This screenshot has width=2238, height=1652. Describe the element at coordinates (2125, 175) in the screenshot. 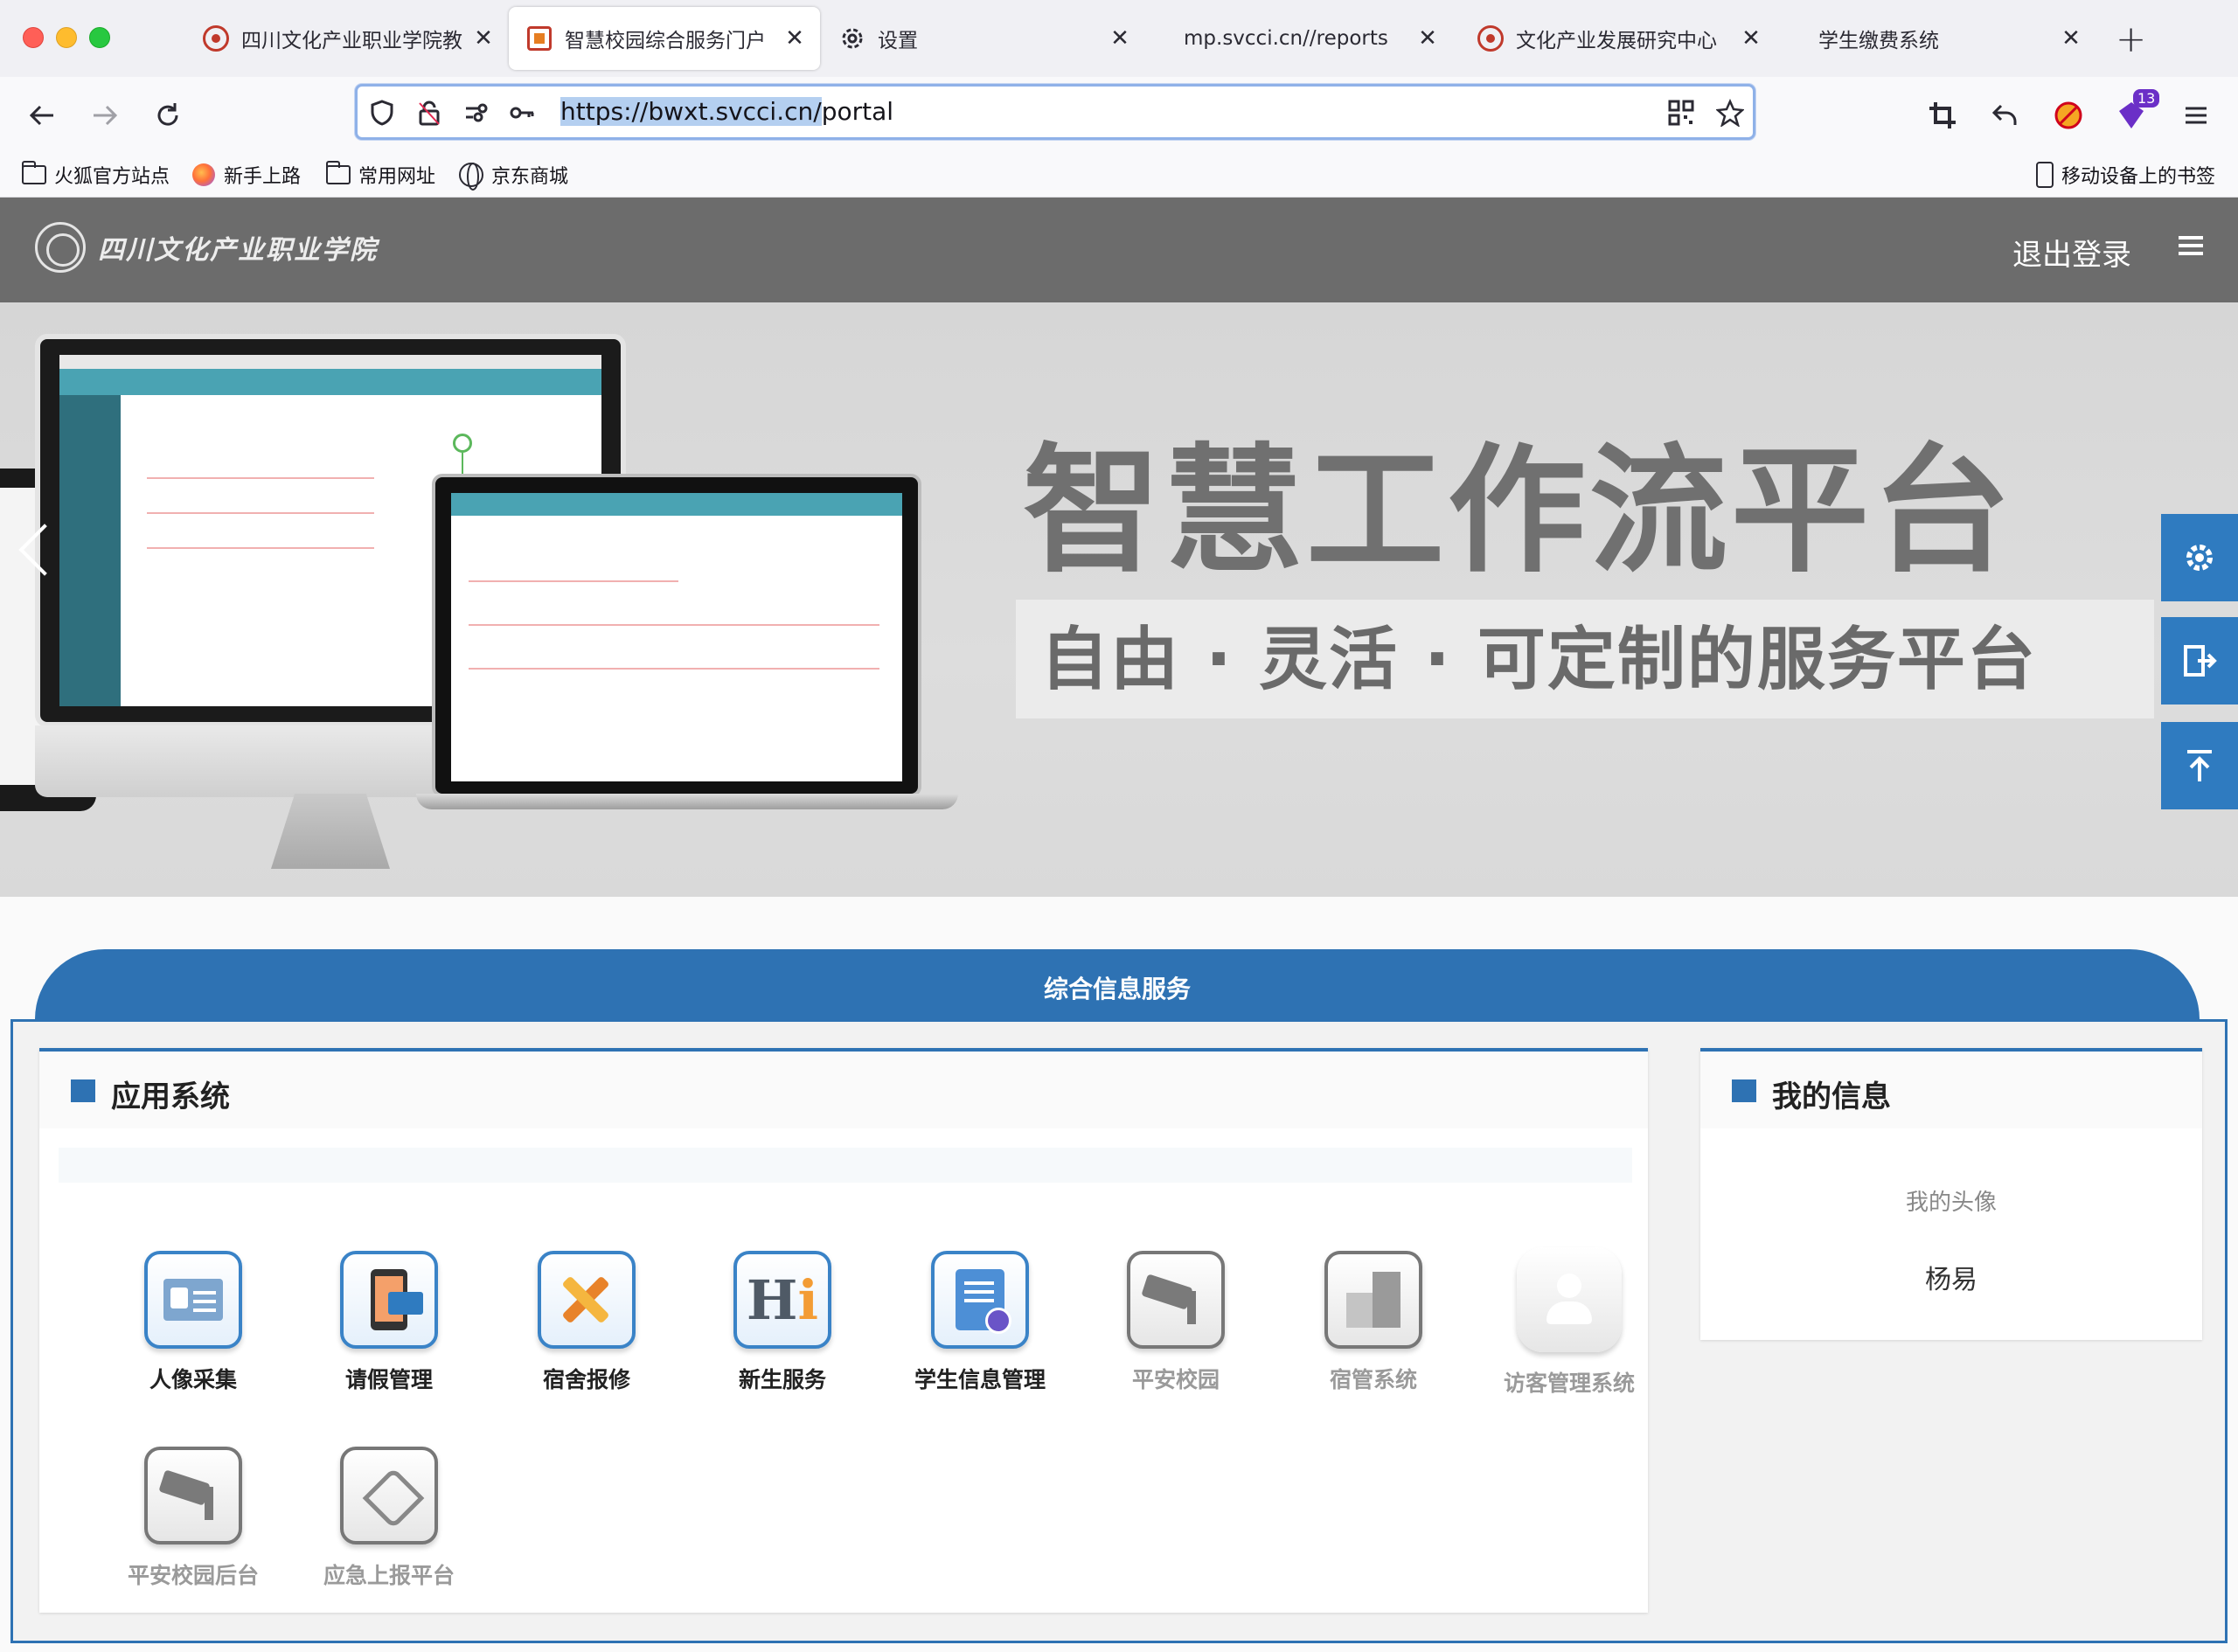

I see `mobile-bookmarks: 移动设备上的书签` at that location.